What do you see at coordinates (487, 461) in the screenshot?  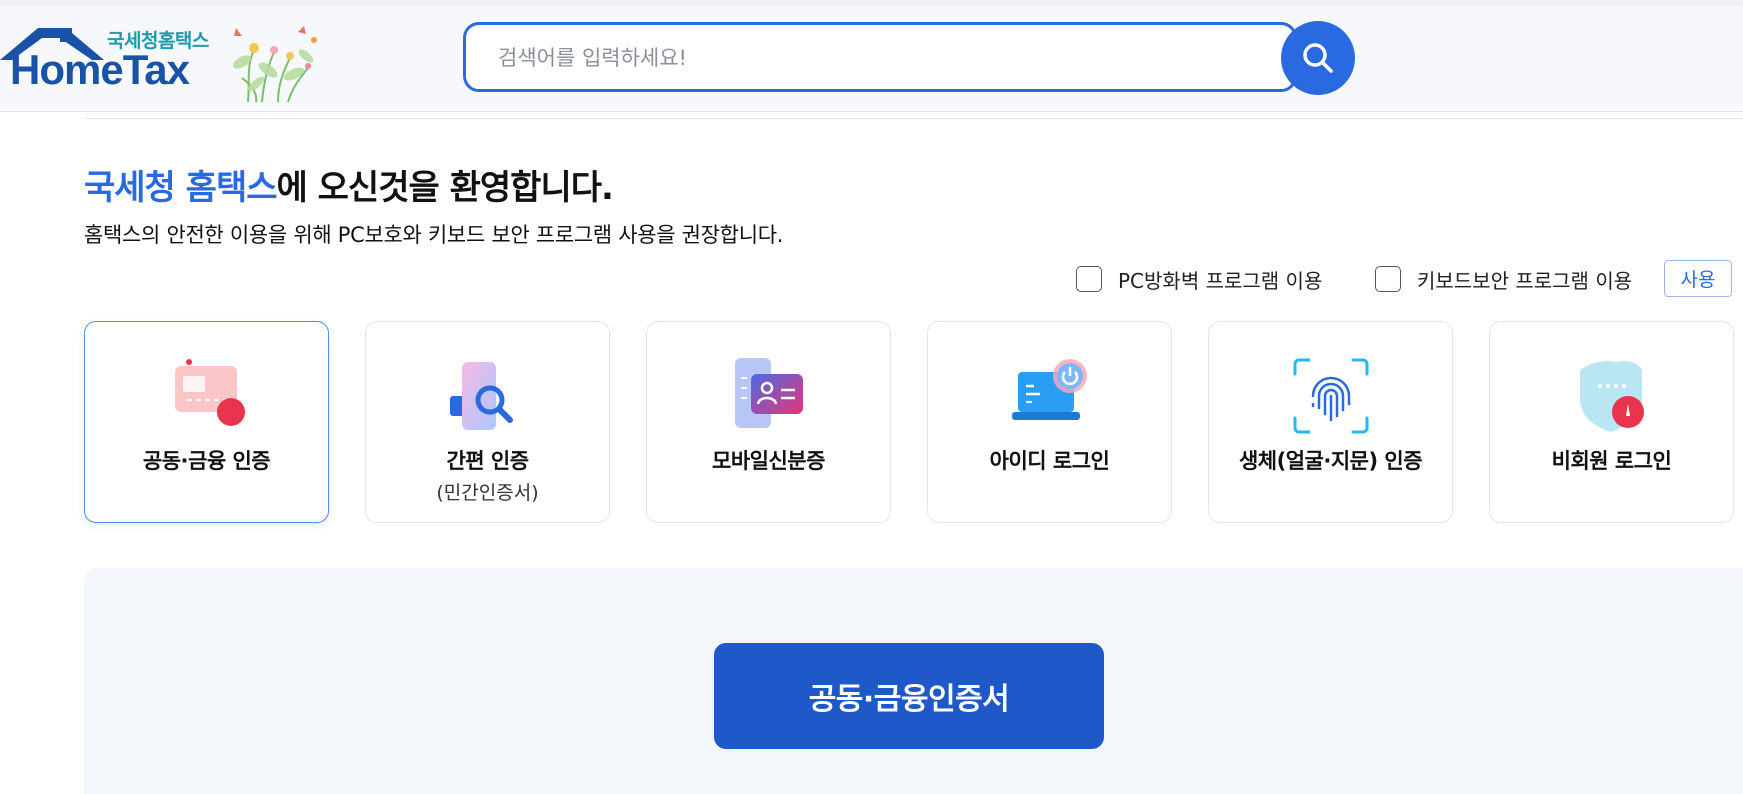 I see `card-label: 간편 인증` at bounding box center [487, 461].